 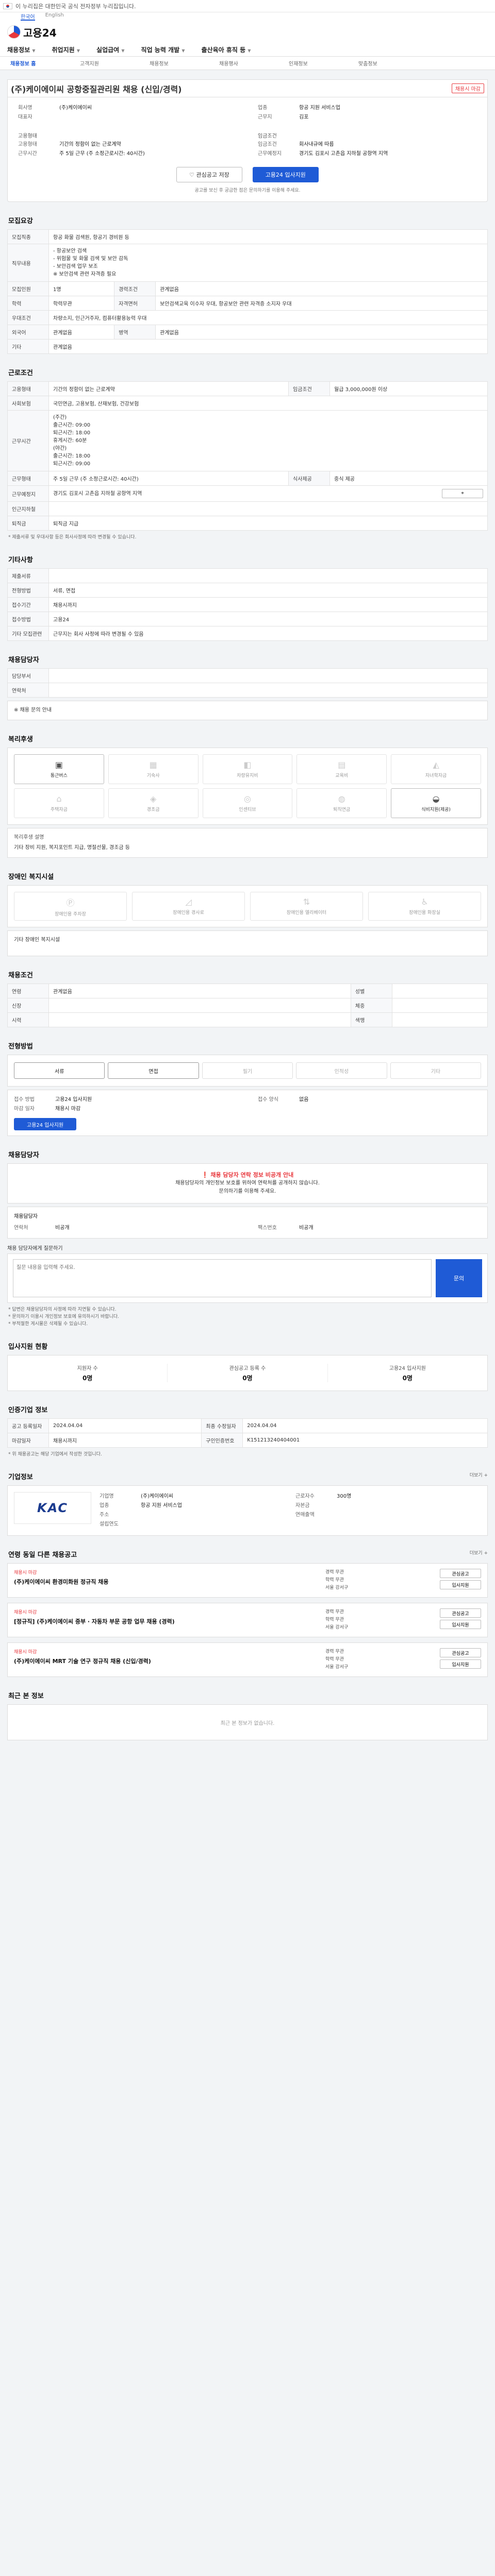 What do you see at coordinates (247, 710) in the screenshot?
I see `recruiter-tip: ※ 채용 문의 안내` at bounding box center [247, 710].